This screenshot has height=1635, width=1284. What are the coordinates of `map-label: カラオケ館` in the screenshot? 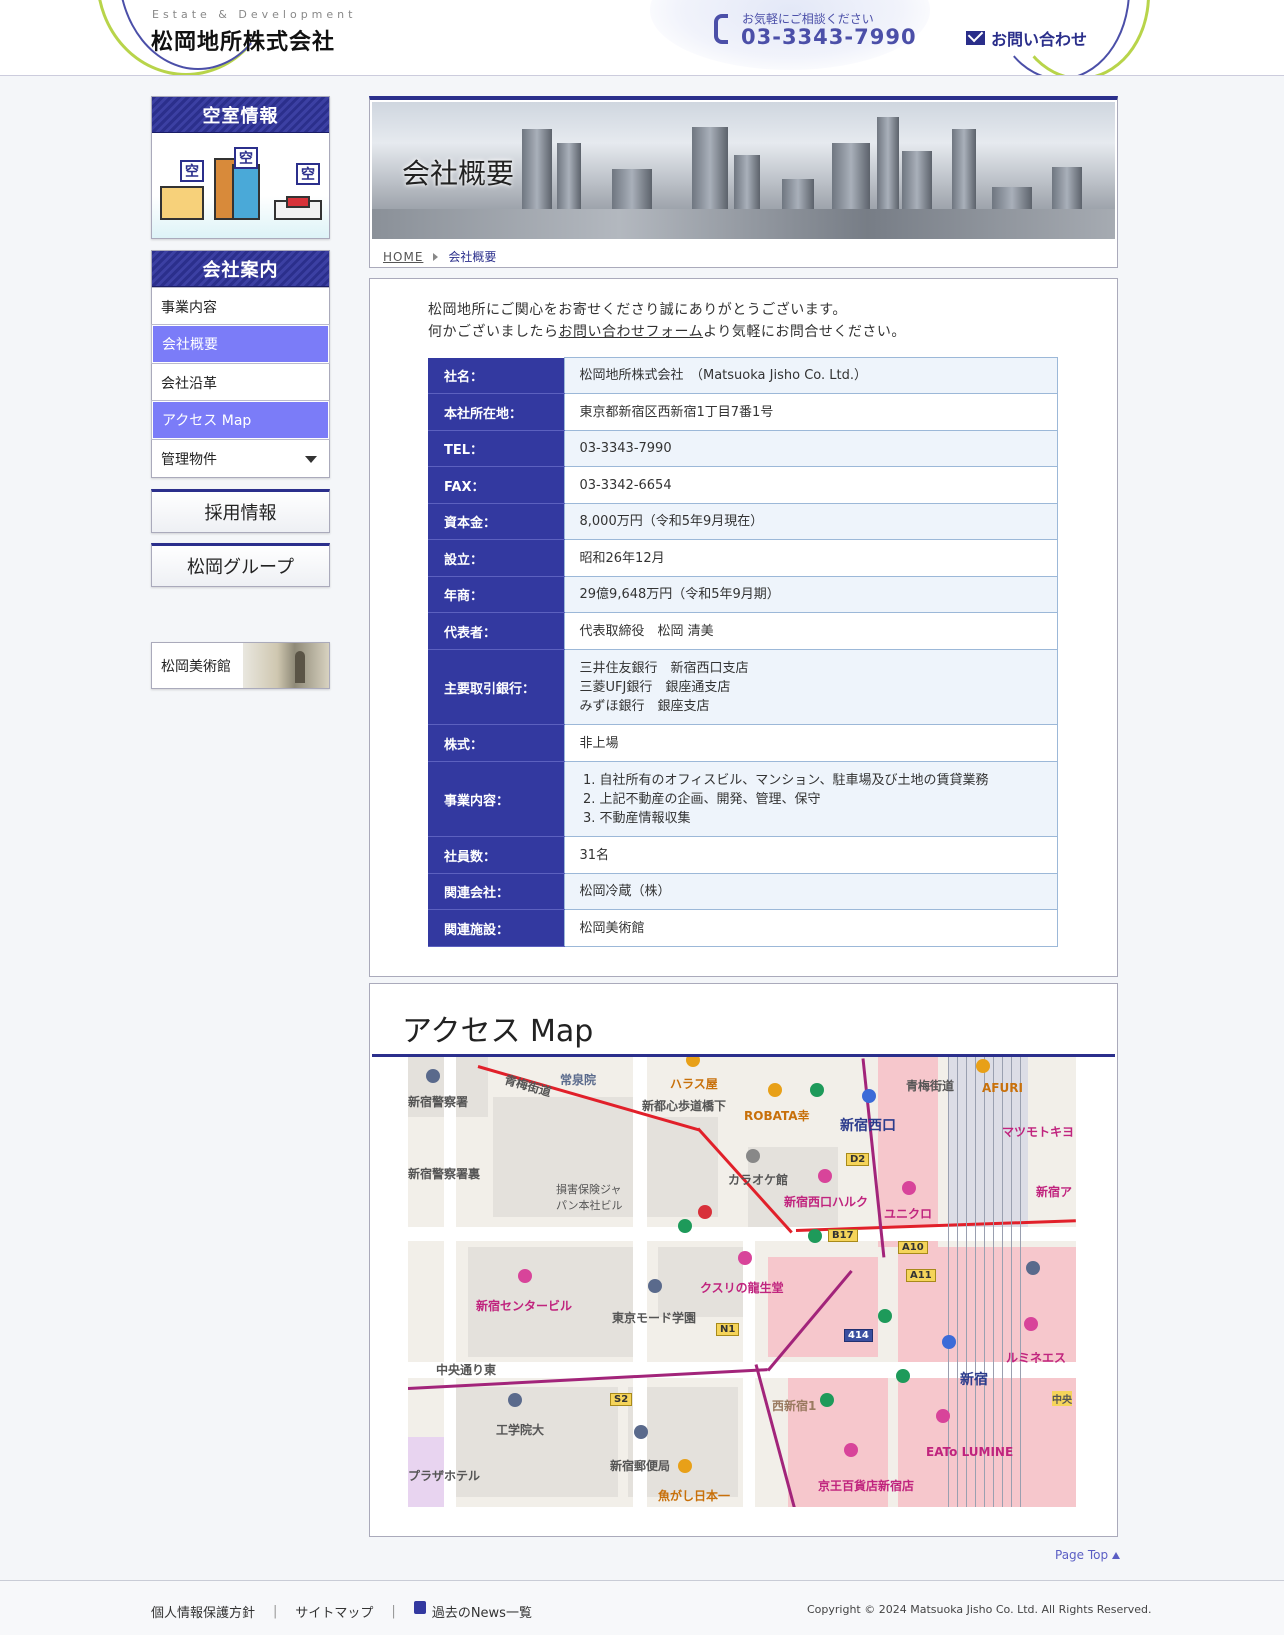 It's located at (758, 1180).